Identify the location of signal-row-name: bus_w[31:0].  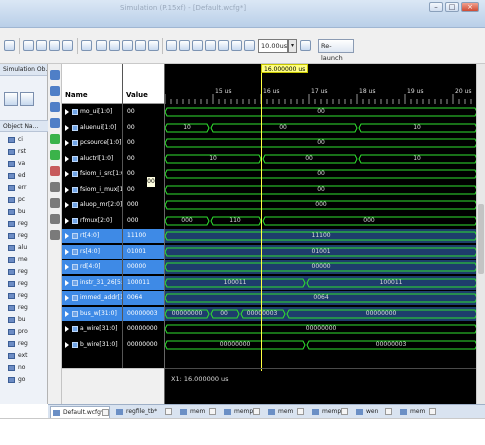
(92, 313).